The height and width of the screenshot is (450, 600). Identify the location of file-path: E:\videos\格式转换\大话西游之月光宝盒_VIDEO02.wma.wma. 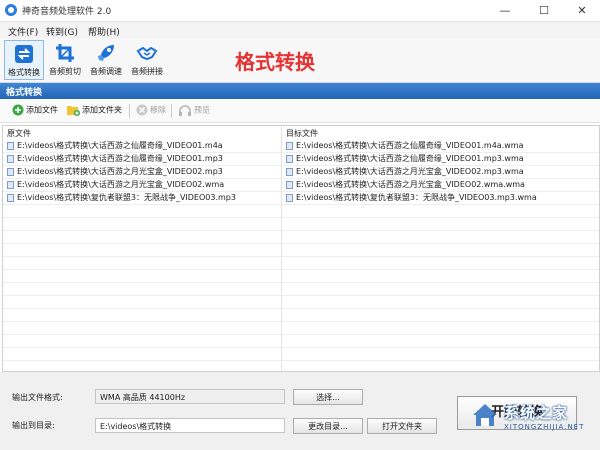
(410, 184).